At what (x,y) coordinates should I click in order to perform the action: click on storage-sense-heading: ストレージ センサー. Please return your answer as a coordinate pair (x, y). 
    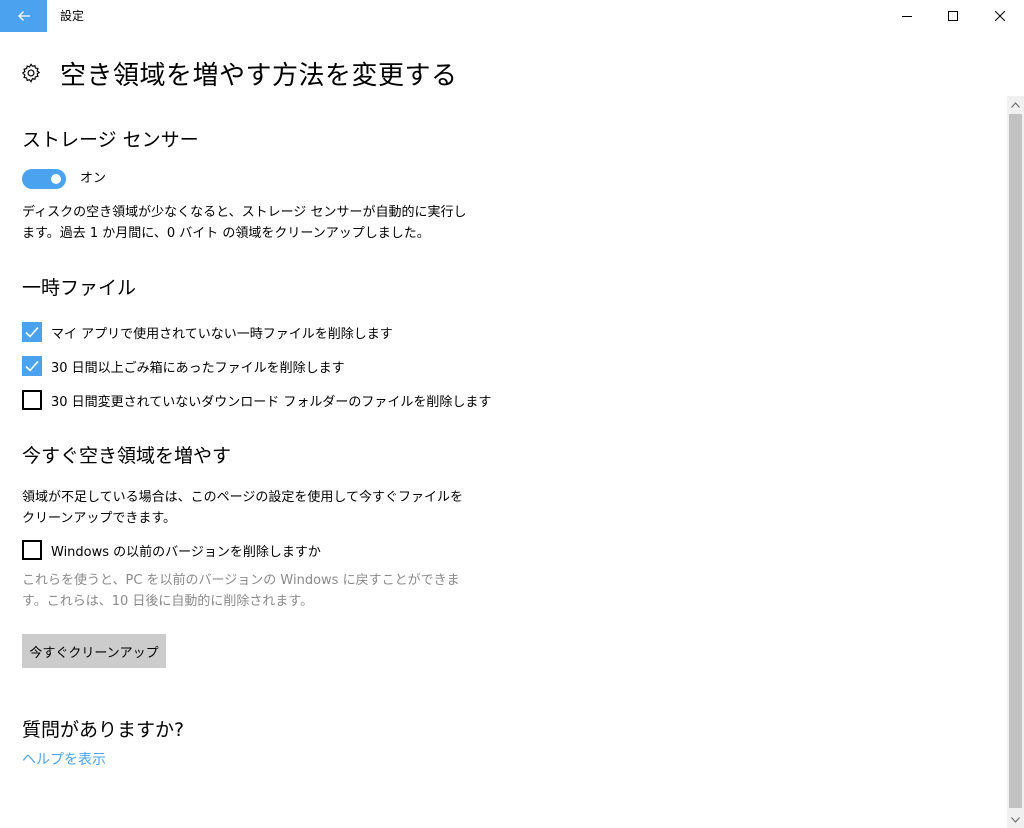
    Looking at the image, I should click on (110, 140).